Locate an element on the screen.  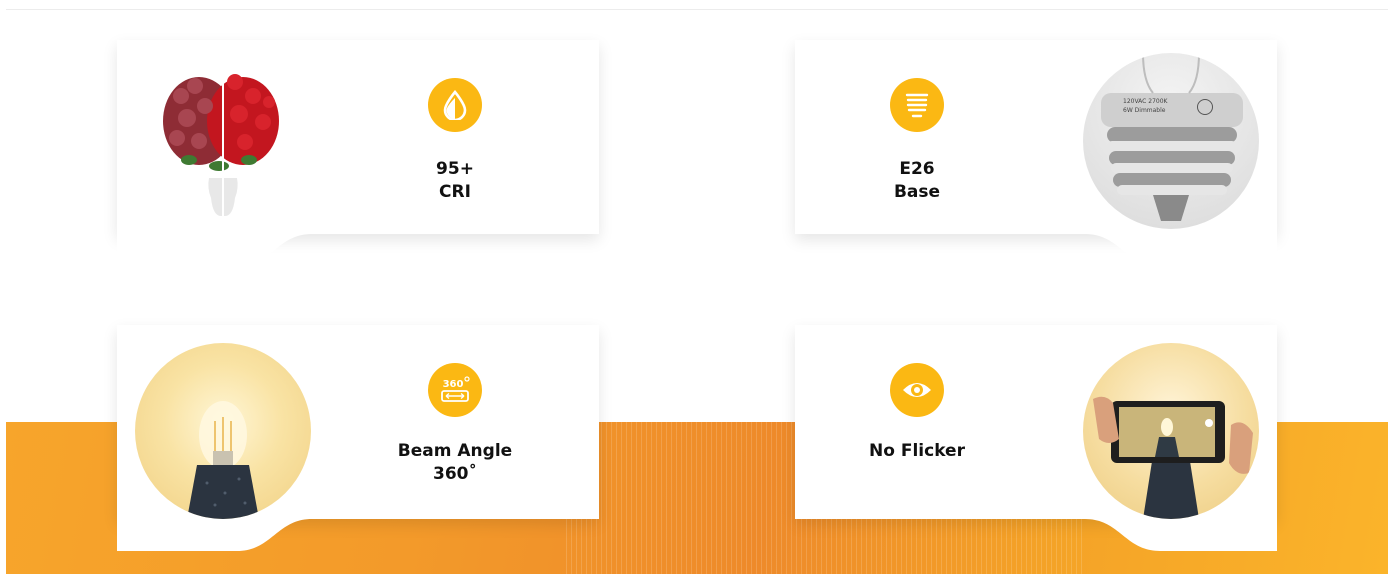
feature-card-beam-angle: 360 Beam Angle 360˚ is located at coordinates (358, 438).